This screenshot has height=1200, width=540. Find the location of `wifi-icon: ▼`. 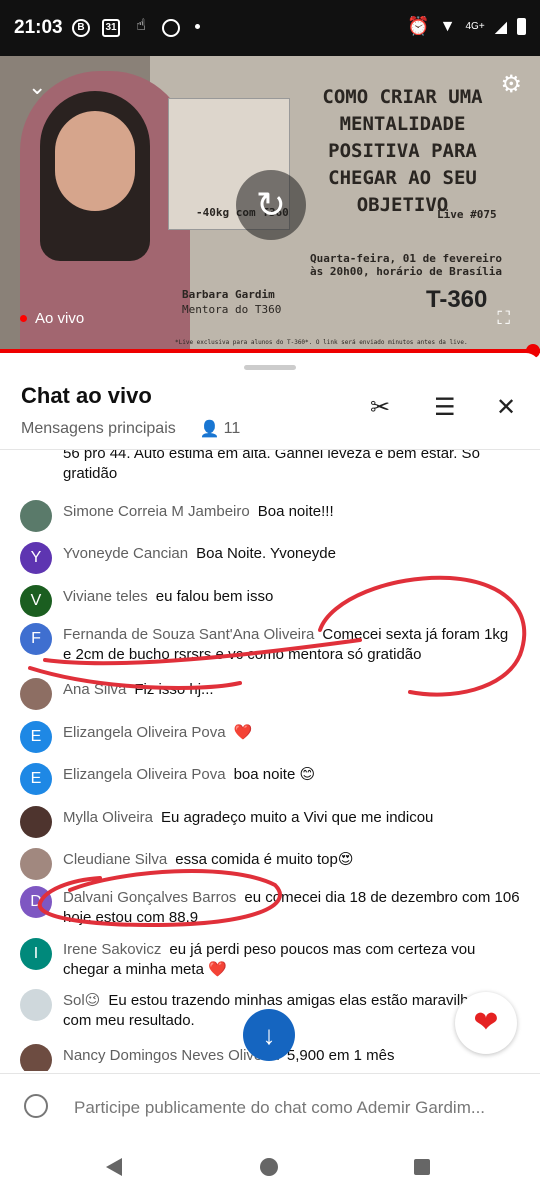

wifi-icon: ▼ is located at coordinates (447, 26).